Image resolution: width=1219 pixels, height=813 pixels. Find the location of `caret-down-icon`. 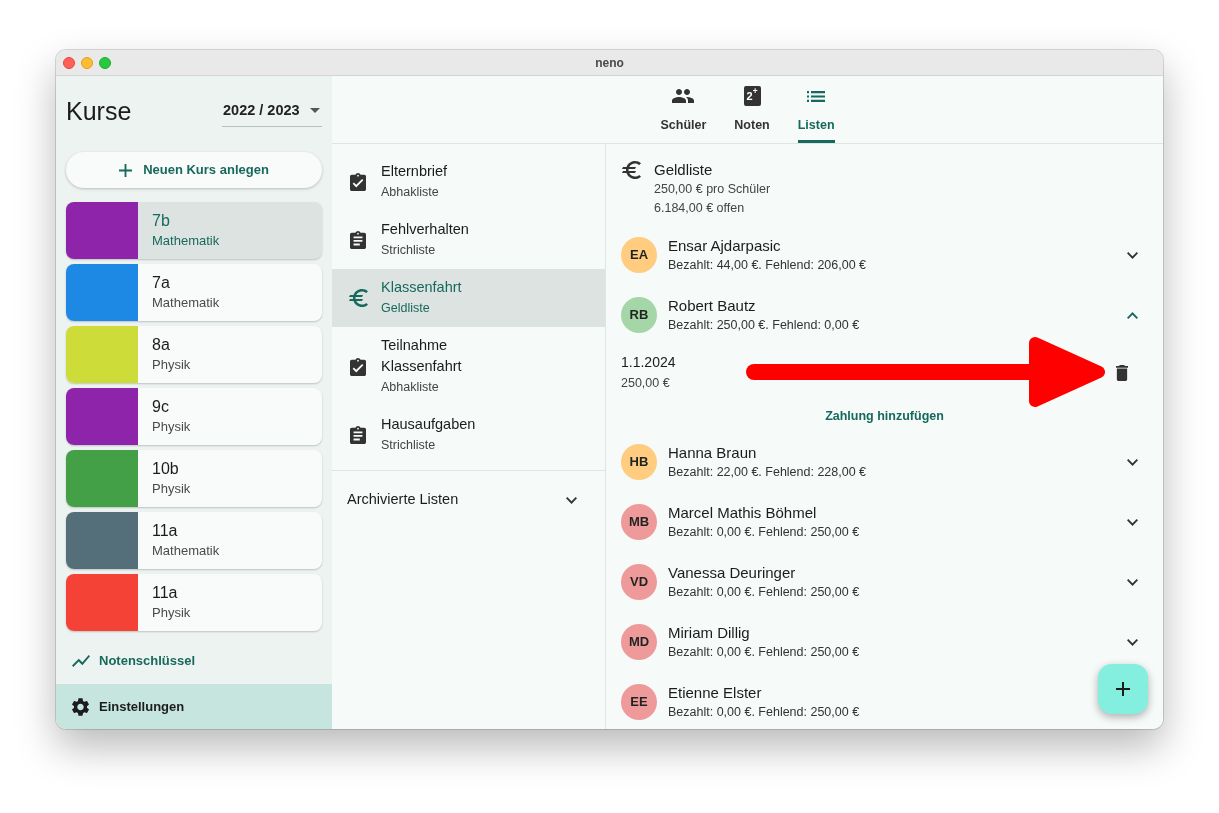

caret-down-icon is located at coordinates (315, 110).